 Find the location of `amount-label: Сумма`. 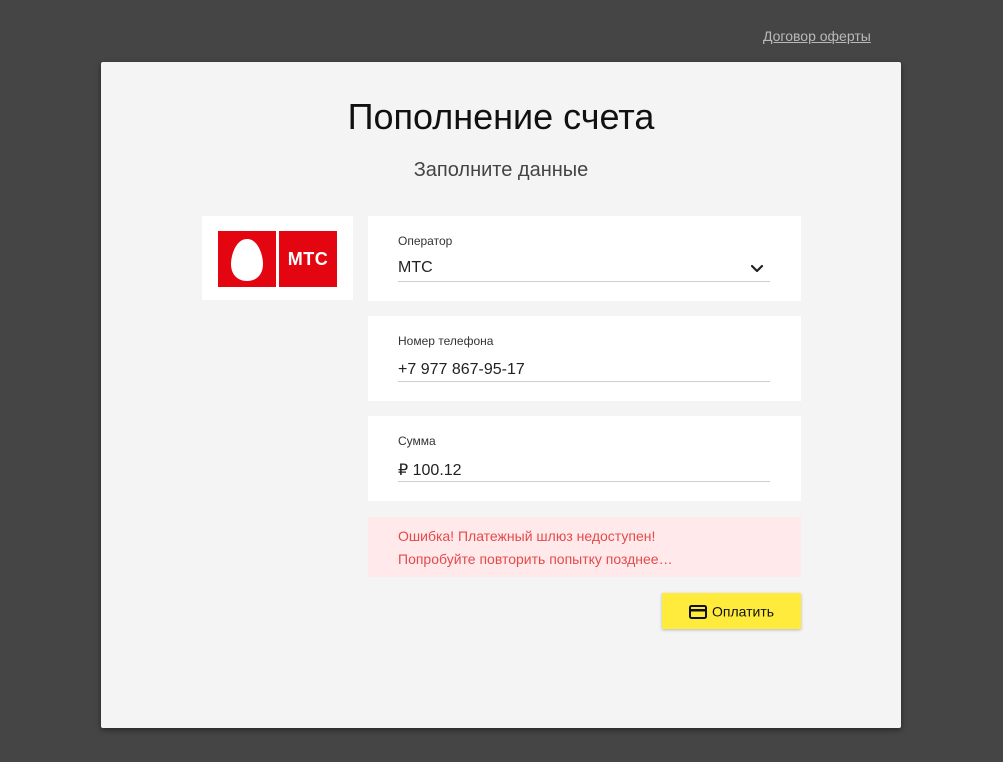

amount-label: Сумма is located at coordinates (417, 441).